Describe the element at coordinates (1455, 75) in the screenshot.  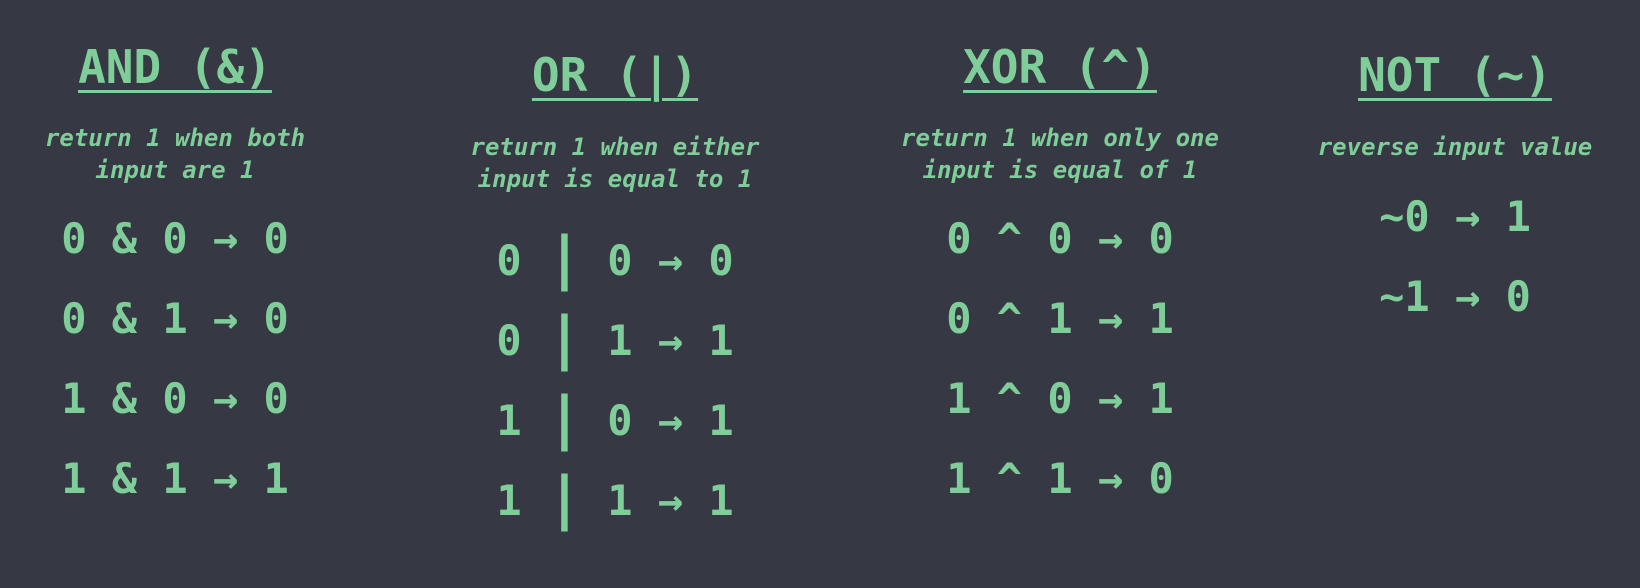
I see `not-title: NOT (~)` at that location.